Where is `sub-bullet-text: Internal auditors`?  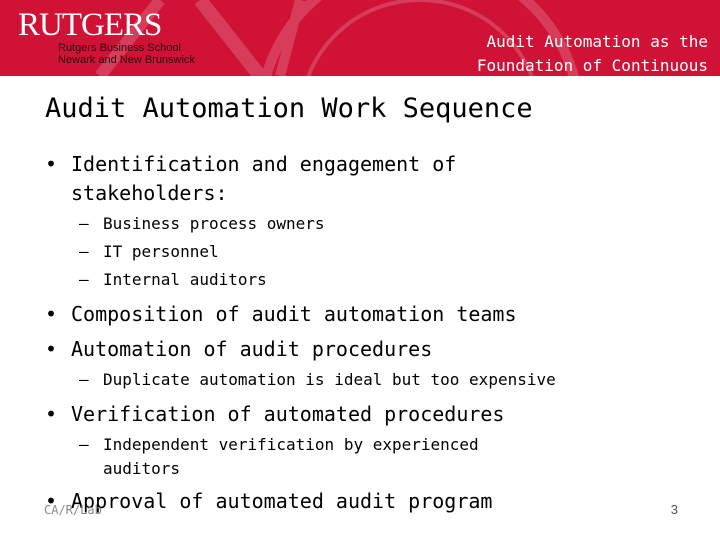 sub-bullet-text: Internal auditors is located at coordinates (185, 279).